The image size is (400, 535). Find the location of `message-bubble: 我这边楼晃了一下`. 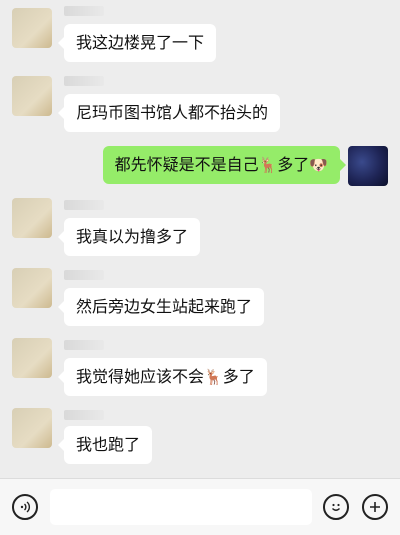

message-bubble: 我这边楼晃了一下 is located at coordinates (137, 43).